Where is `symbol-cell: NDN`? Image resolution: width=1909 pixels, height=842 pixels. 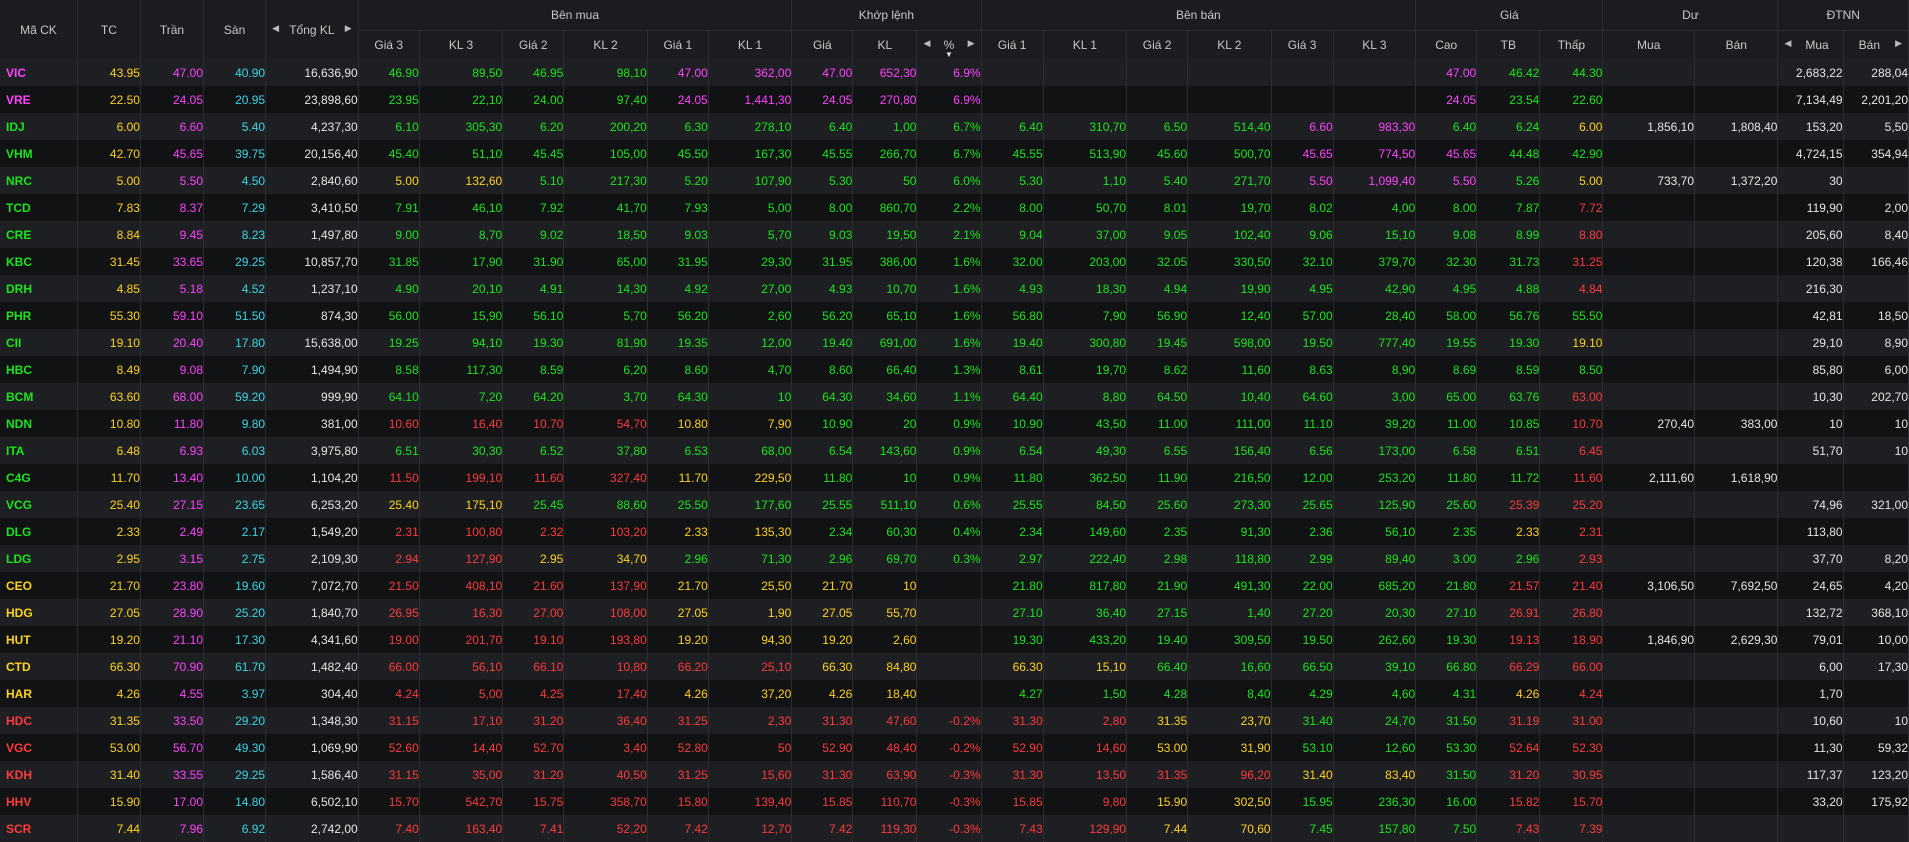 symbol-cell: NDN is located at coordinates (39, 423).